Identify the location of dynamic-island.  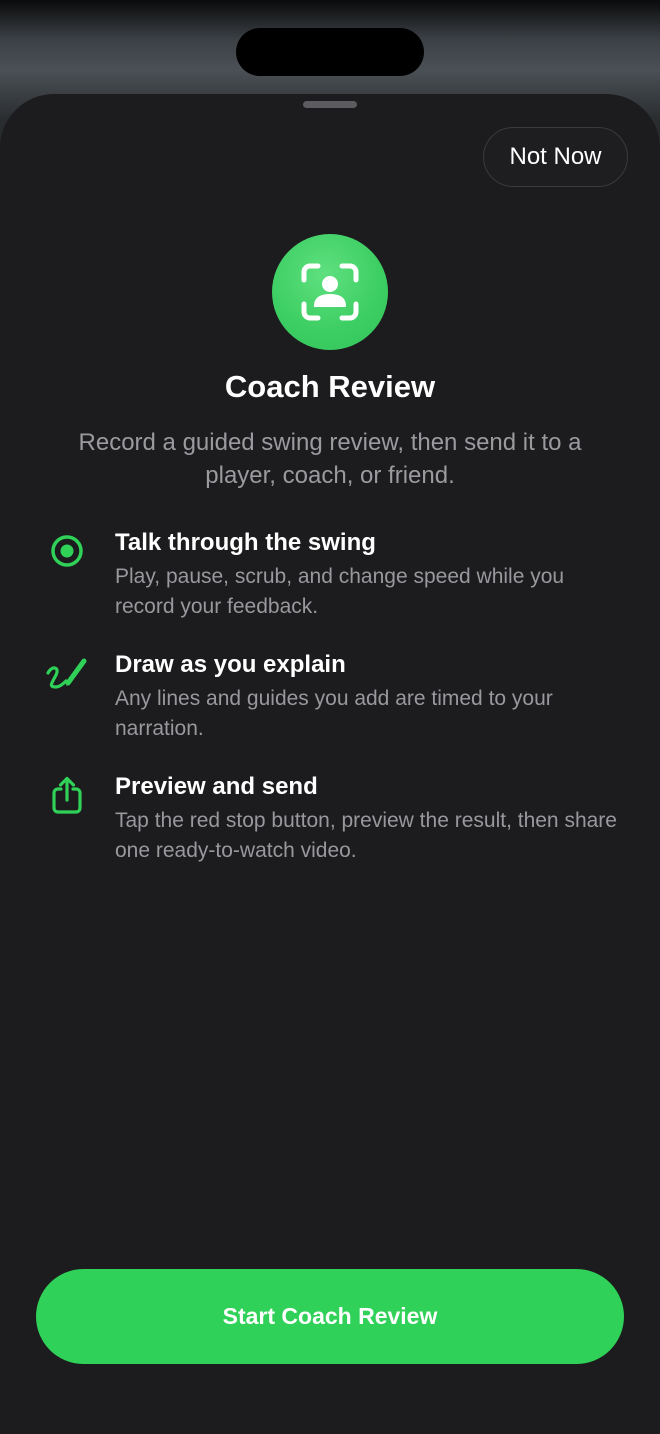
(330, 52).